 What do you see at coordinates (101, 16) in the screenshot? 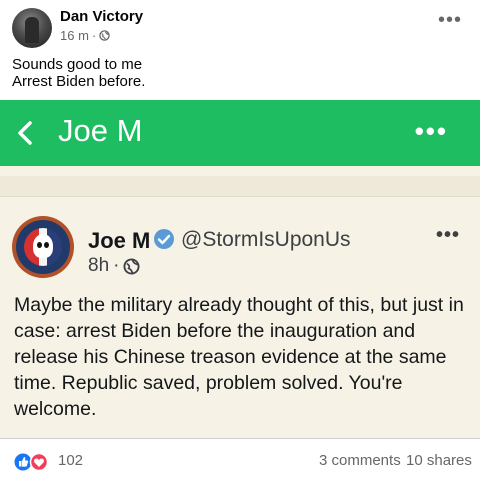
I see `author-name: Dan Victory` at bounding box center [101, 16].